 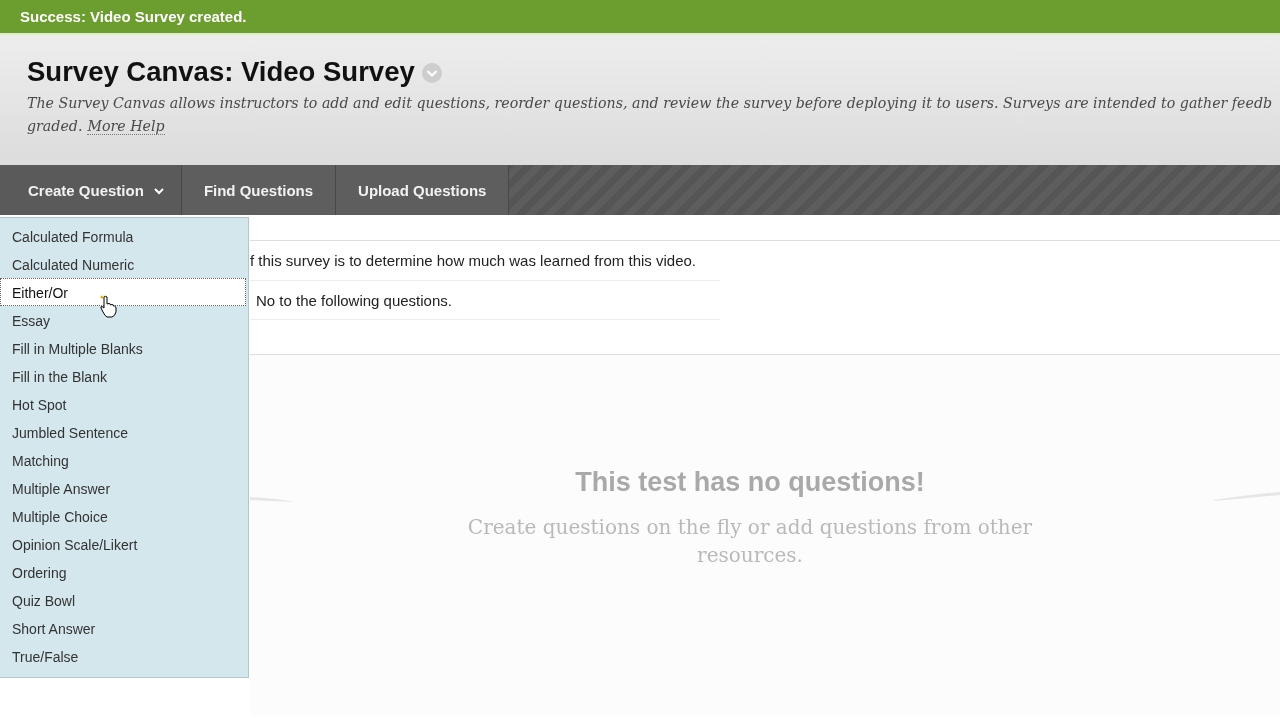 I want to click on chevron-down-icon, so click(x=431, y=73).